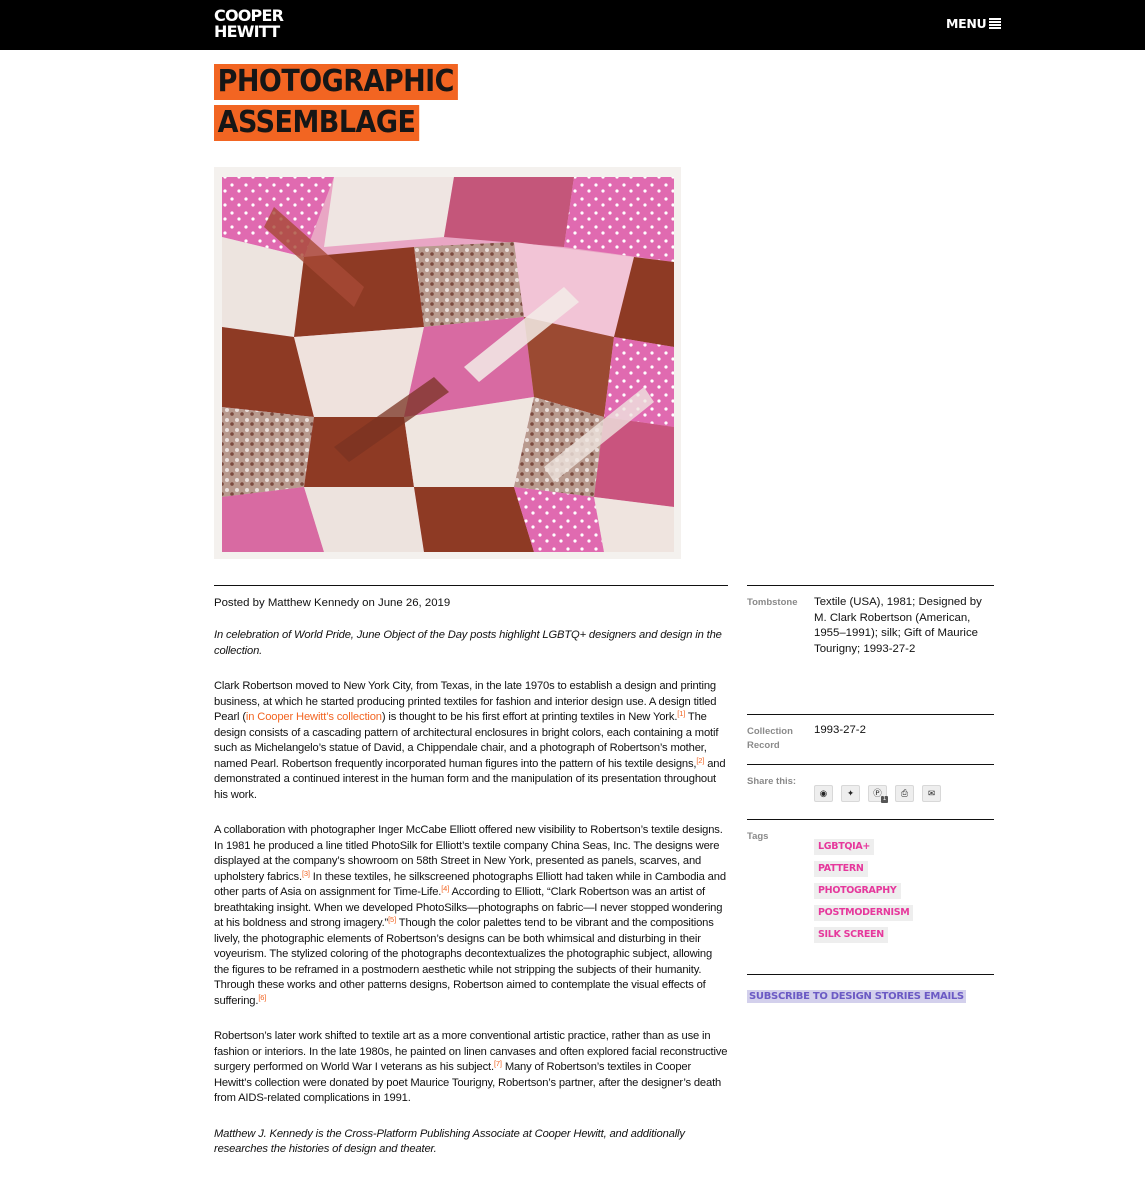 The image size is (1145, 1185). What do you see at coordinates (870, 989) in the screenshot?
I see `subscribe-section: SUBSCRIBE TO DESIGN STORIES EMAILS` at bounding box center [870, 989].